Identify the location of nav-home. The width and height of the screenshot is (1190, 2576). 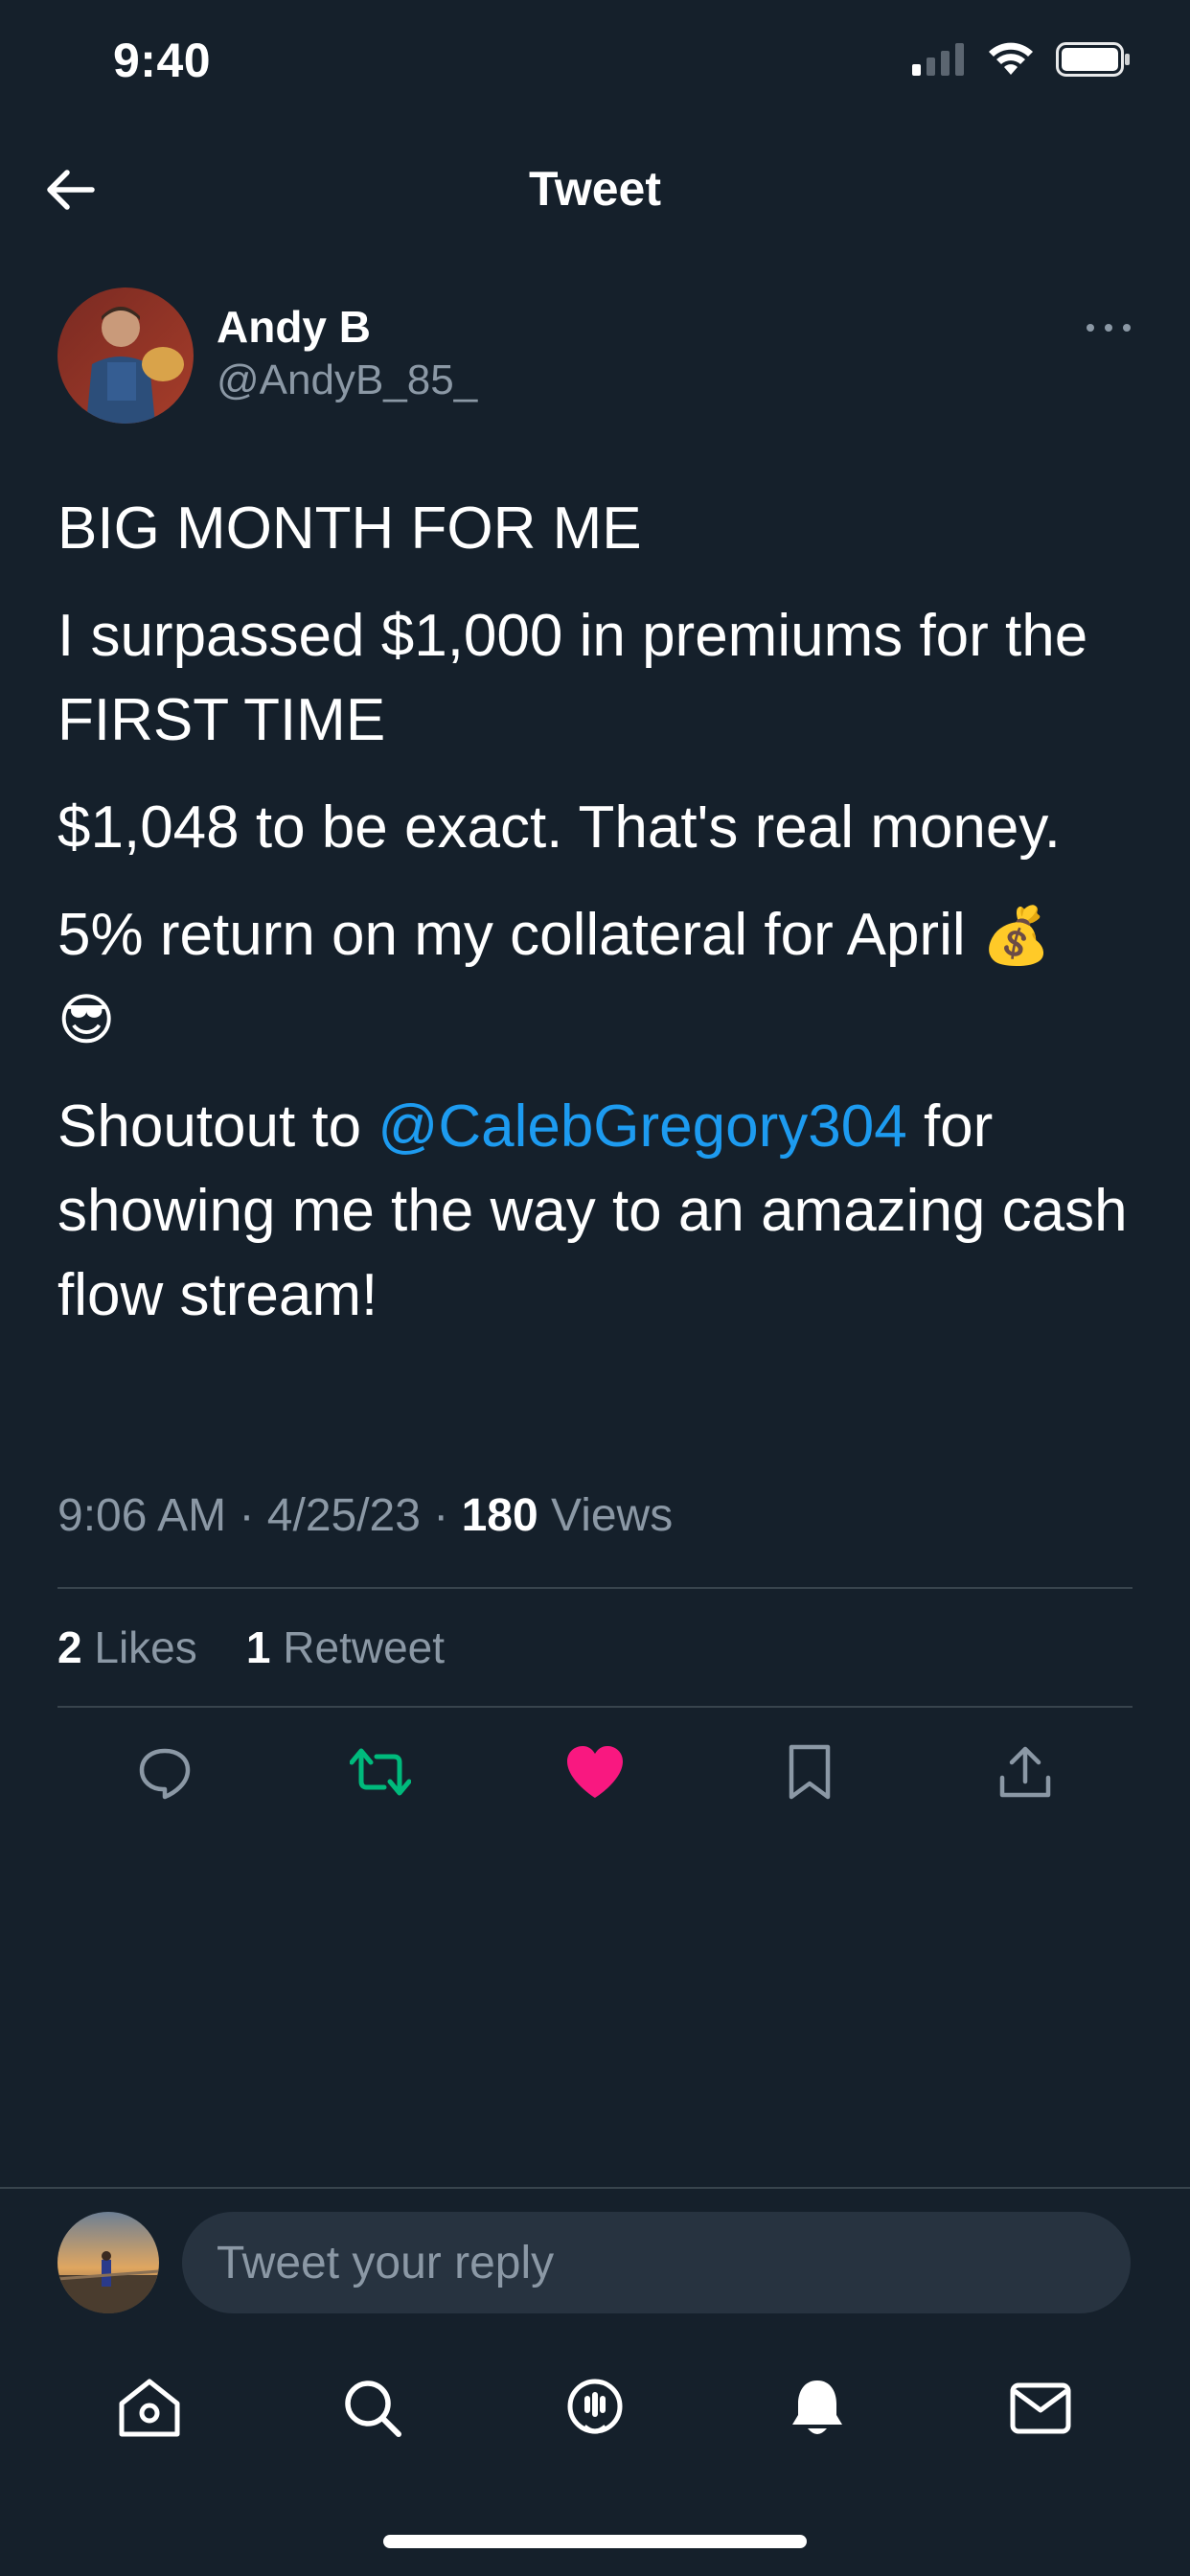
(150, 2408).